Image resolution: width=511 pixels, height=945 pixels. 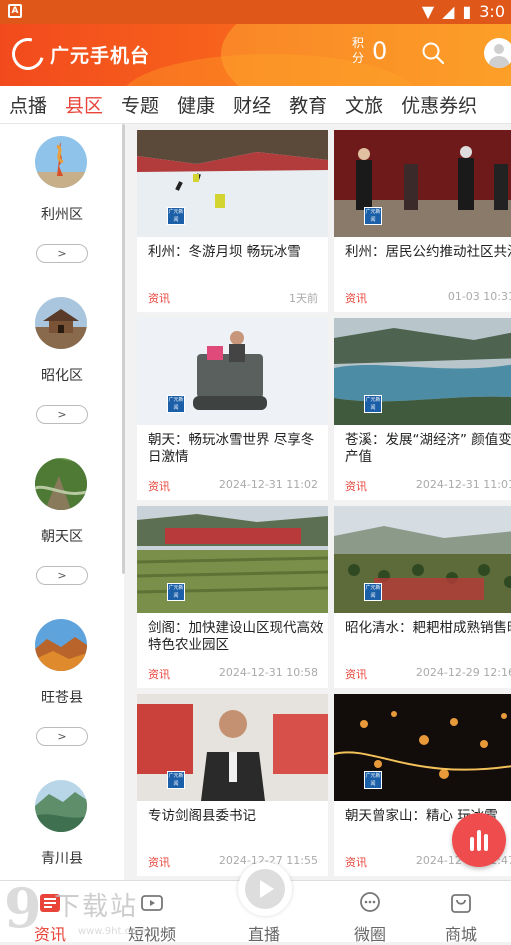 I want to click on news-card: 广元新闻 利州：冬游月坝 畅玩冰雪 资讯 1天前, so click(x=232, y=221).